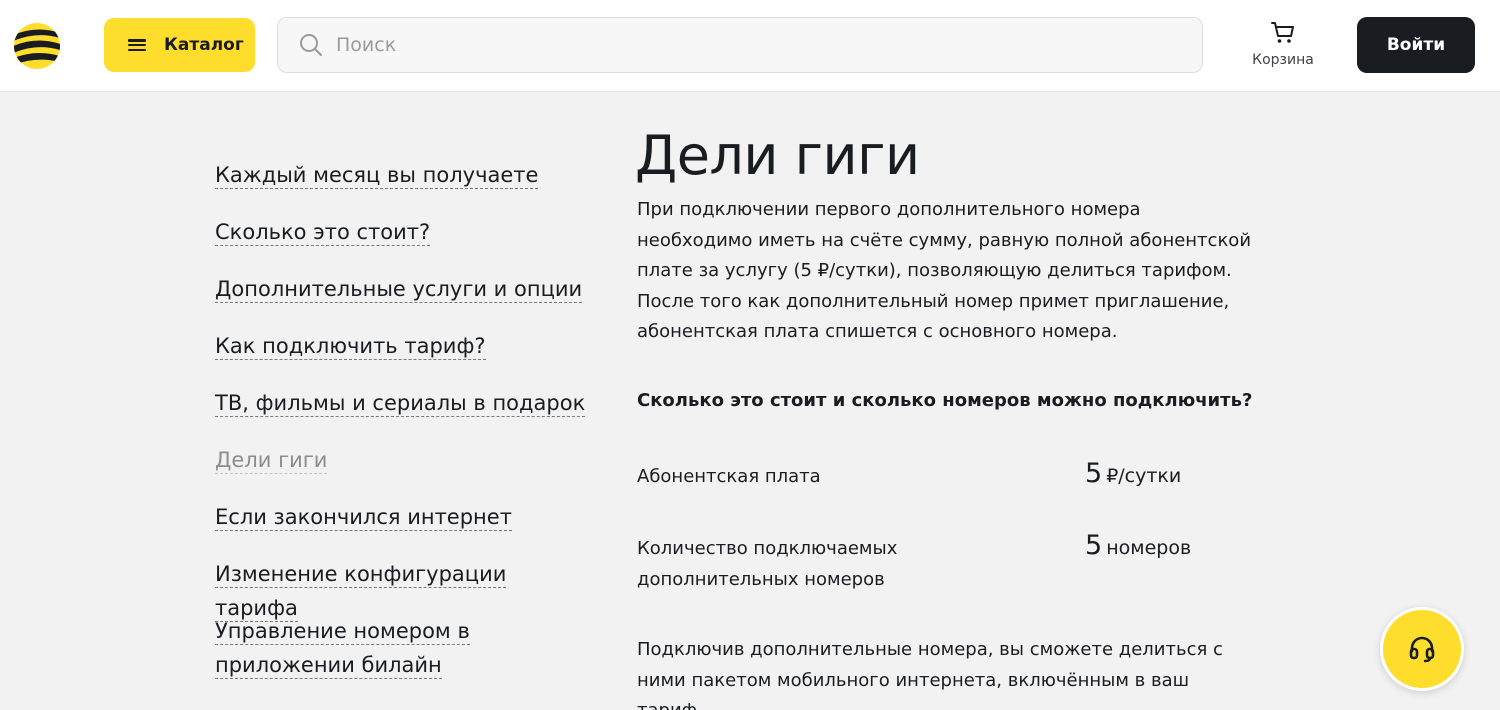 This screenshot has height=710, width=1500. Describe the element at coordinates (350, 346) in the screenshot. I see `sidebar-item-connect: Как подключить тариф?` at that location.